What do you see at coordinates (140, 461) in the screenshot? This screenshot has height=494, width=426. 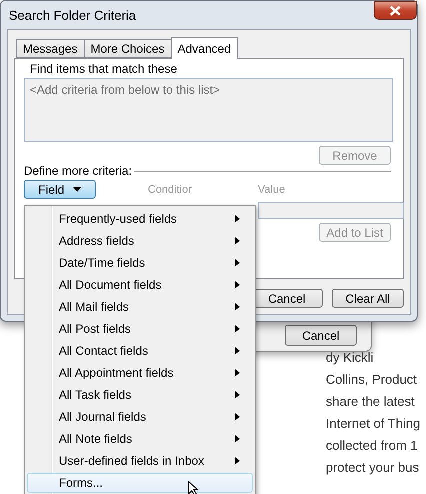 I see `menu-item: User-defined fields in Inbox` at bounding box center [140, 461].